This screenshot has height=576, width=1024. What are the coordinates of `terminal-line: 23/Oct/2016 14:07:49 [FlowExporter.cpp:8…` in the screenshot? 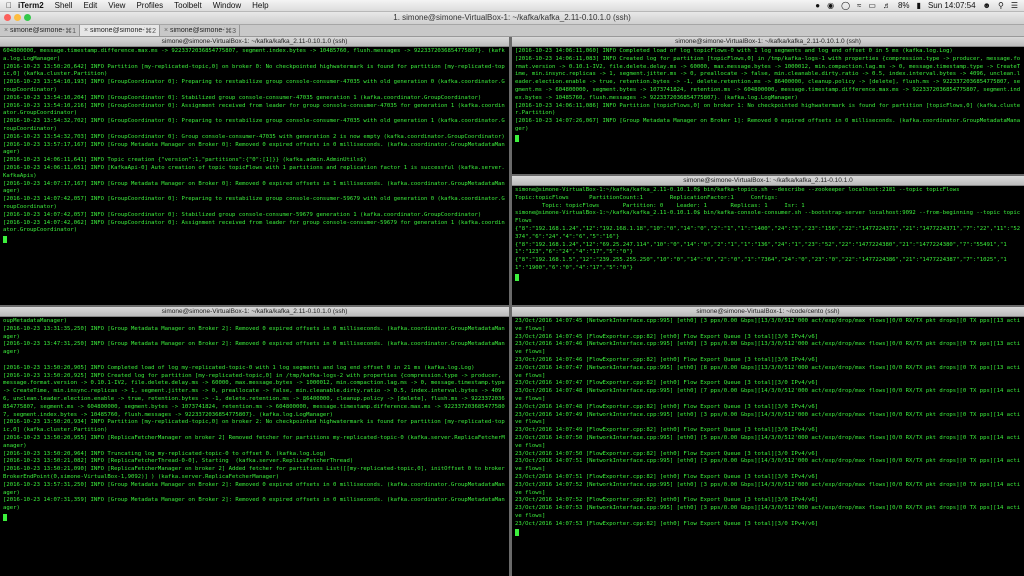 It's located at (667, 430).